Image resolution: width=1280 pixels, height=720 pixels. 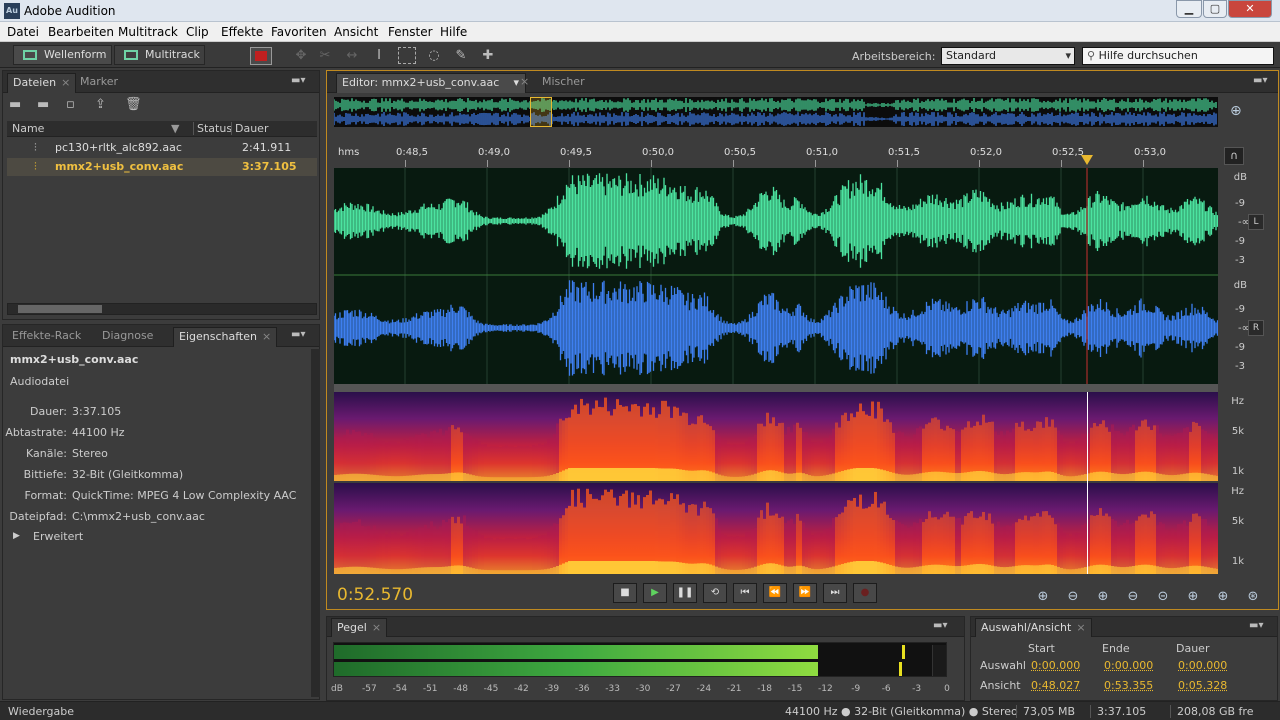 I want to click on zoom-out-amplitude-icon: ⊖, so click(x=1073, y=597).